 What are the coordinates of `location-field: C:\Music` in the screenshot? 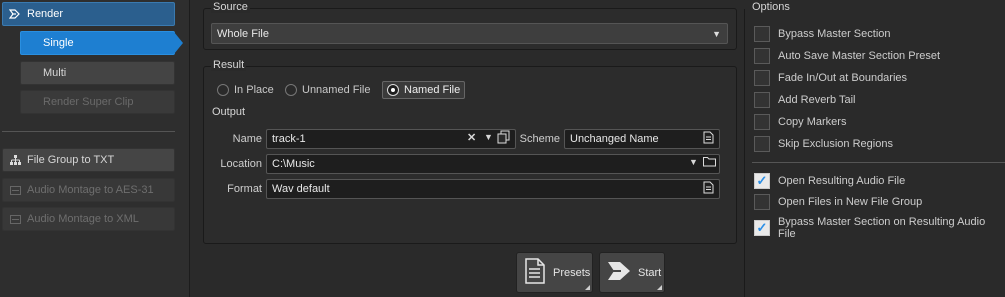 It's located at (493, 164).